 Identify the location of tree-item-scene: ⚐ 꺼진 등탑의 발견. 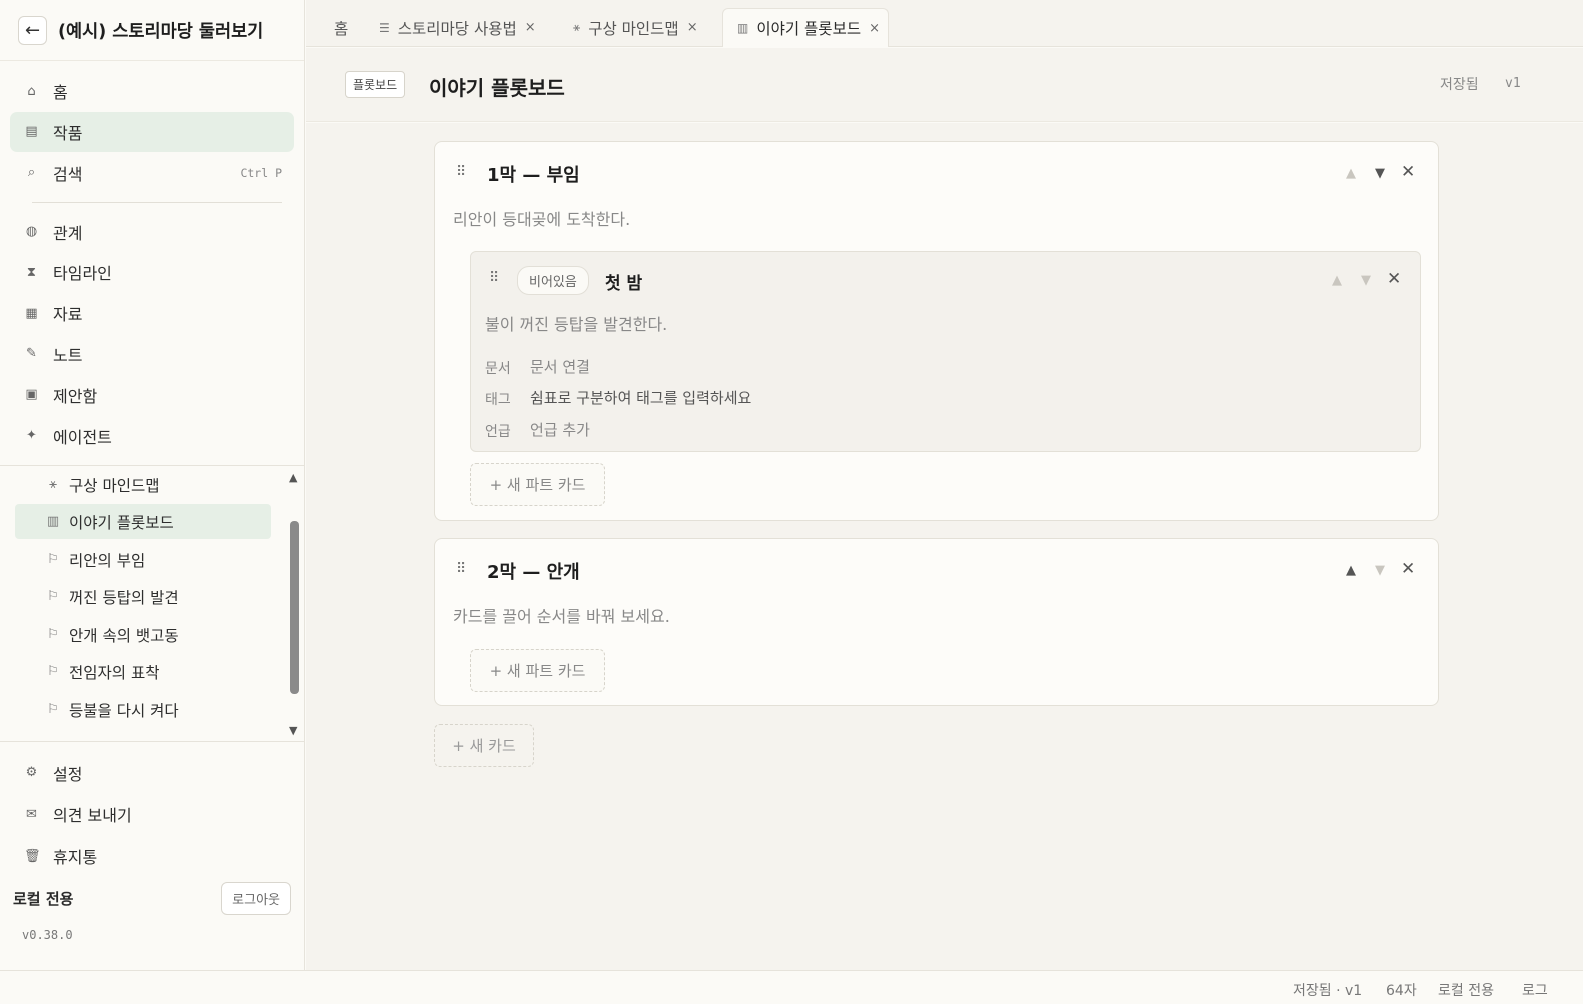
(143, 596).